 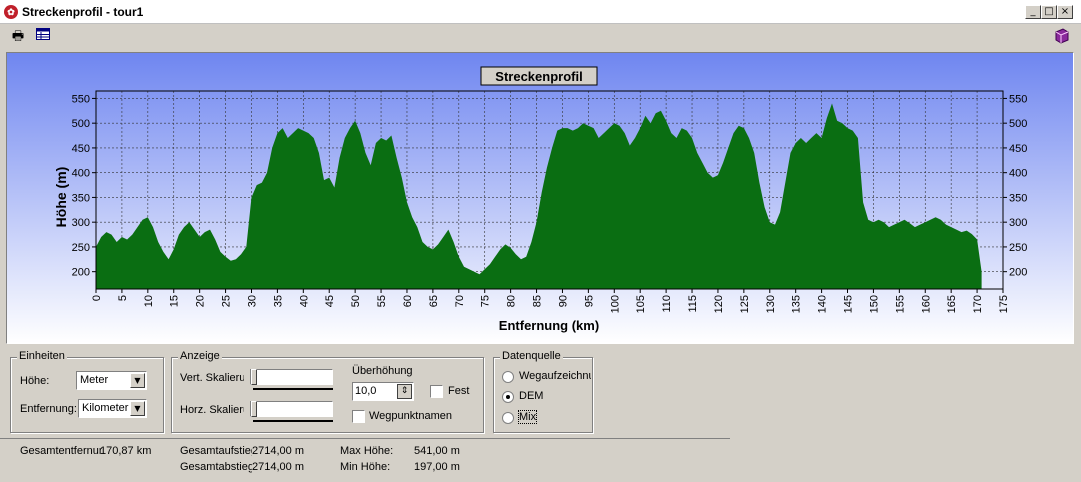 What do you see at coordinates (823, 304) in the screenshot?
I see `x-tick-label: 140` at bounding box center [823, 304].